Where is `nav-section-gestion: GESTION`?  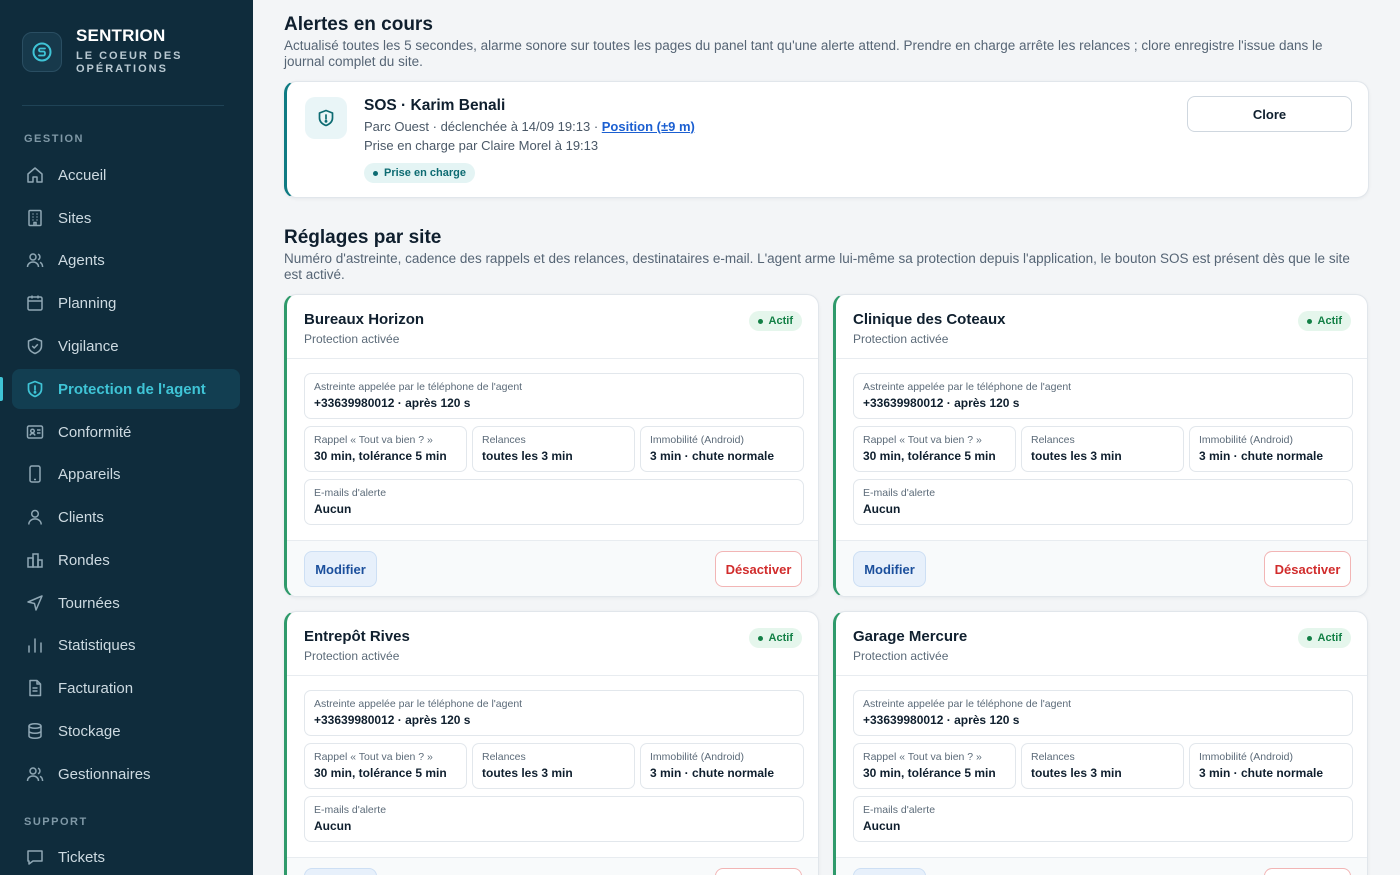
nav-section-gestion: GESTION is located at coordinates (54, 139).